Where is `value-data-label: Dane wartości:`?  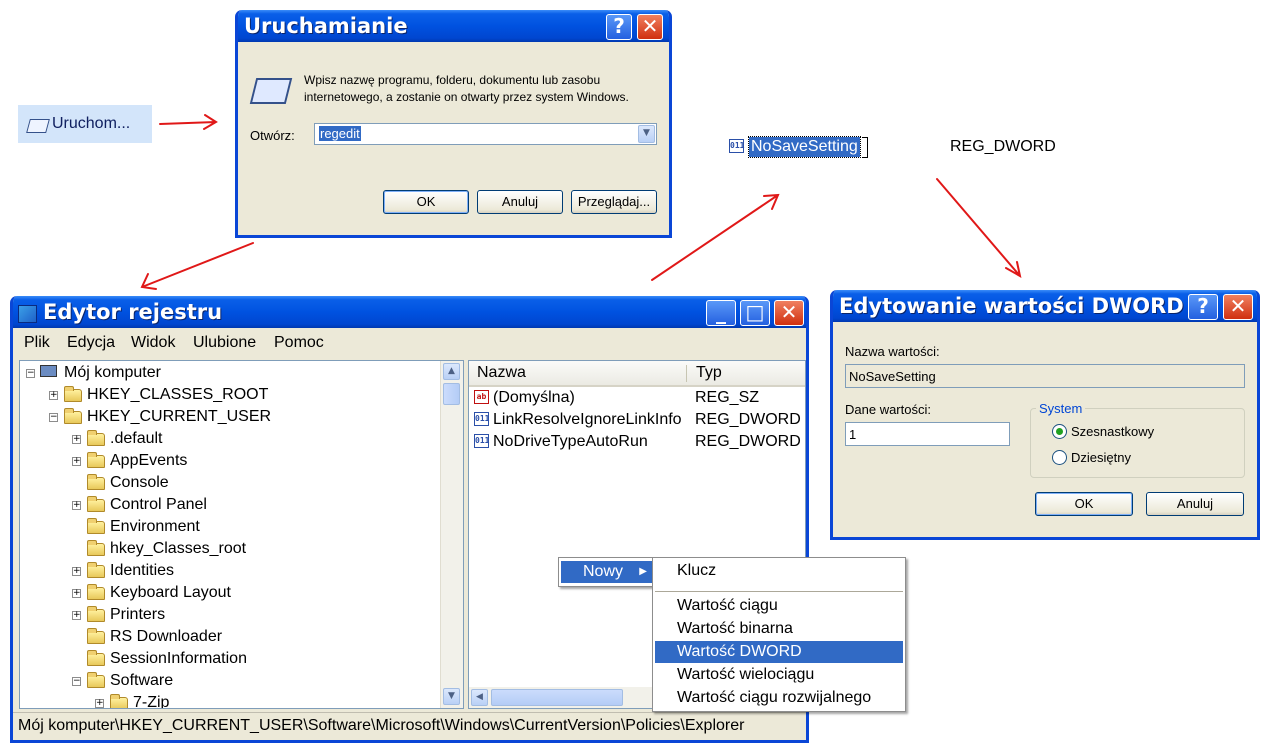
value-data-label: Dane wartości: is located at coordinates (888, 409).